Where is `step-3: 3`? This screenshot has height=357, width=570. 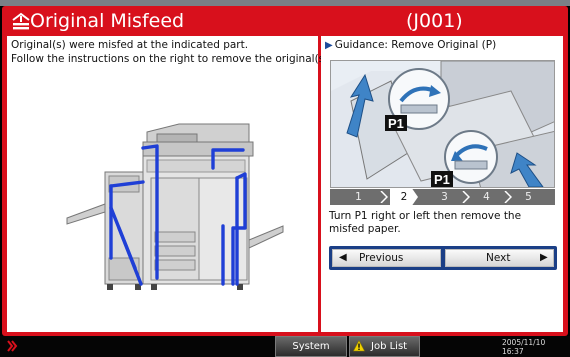
step-3: 3 is located at coordinates (444, 197).